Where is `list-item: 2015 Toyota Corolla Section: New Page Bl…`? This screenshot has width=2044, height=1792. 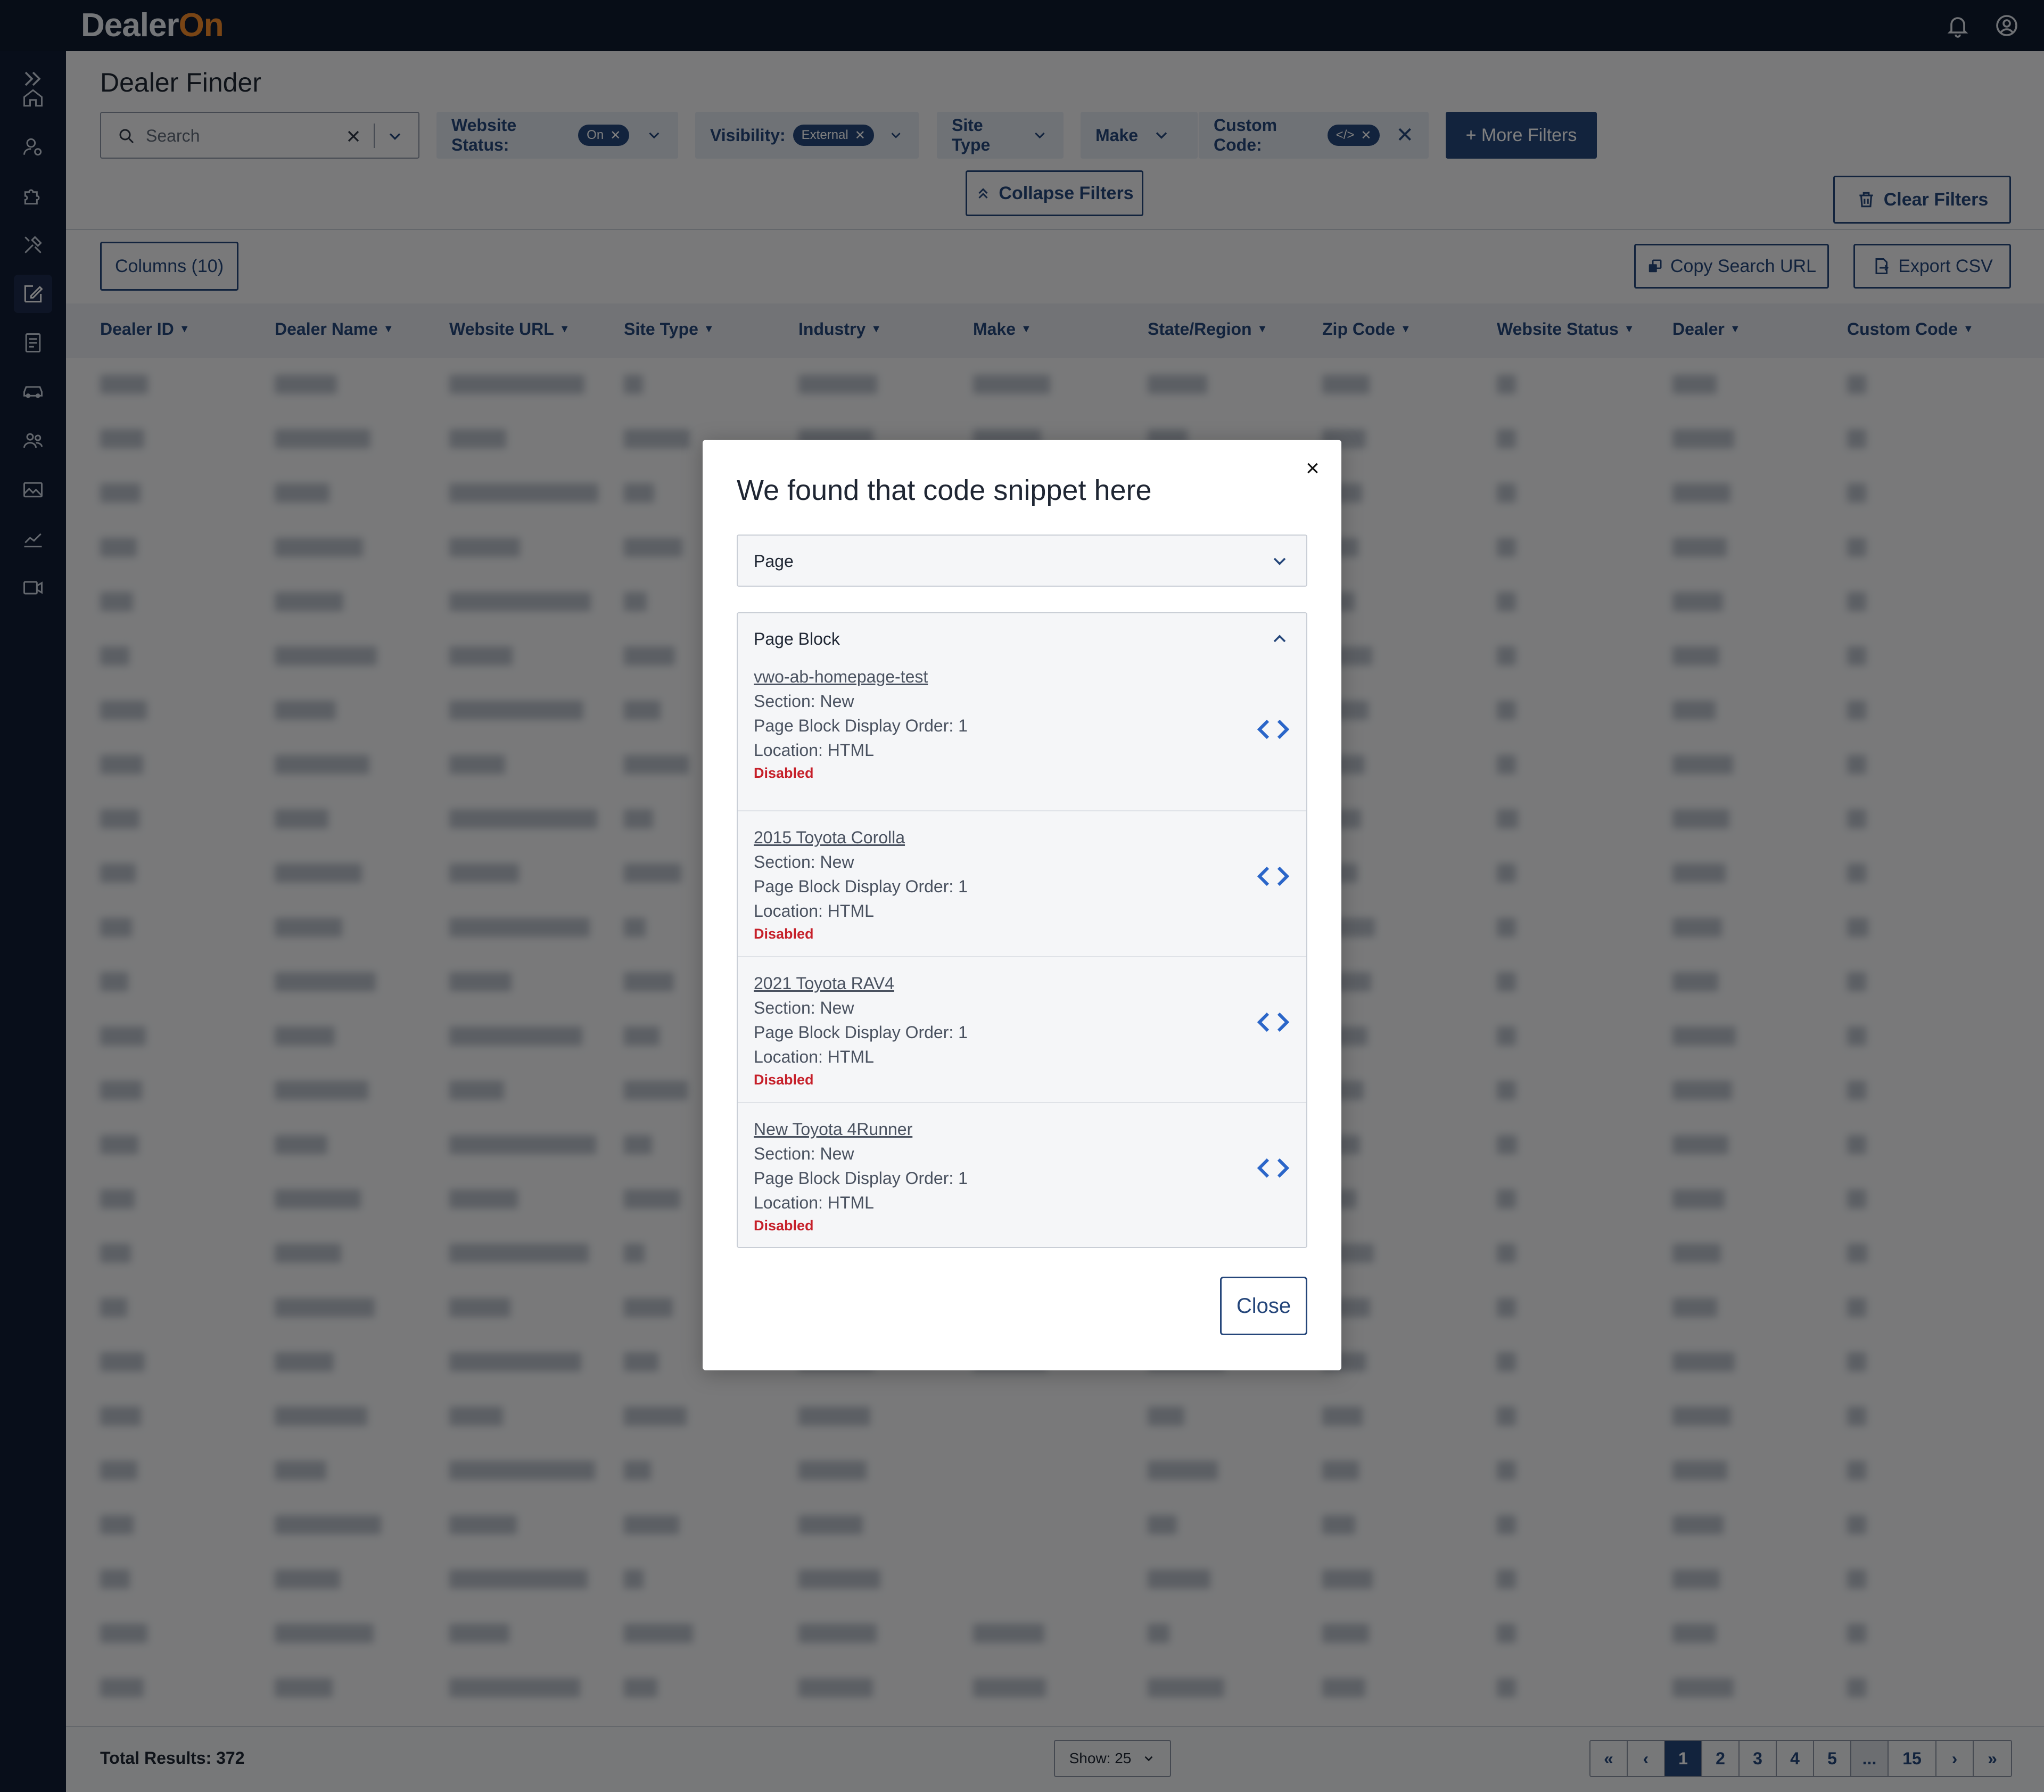
list-item: 2015 Toyota Corolla Section: New Page Bl… is located at coordinates (1022, 883).